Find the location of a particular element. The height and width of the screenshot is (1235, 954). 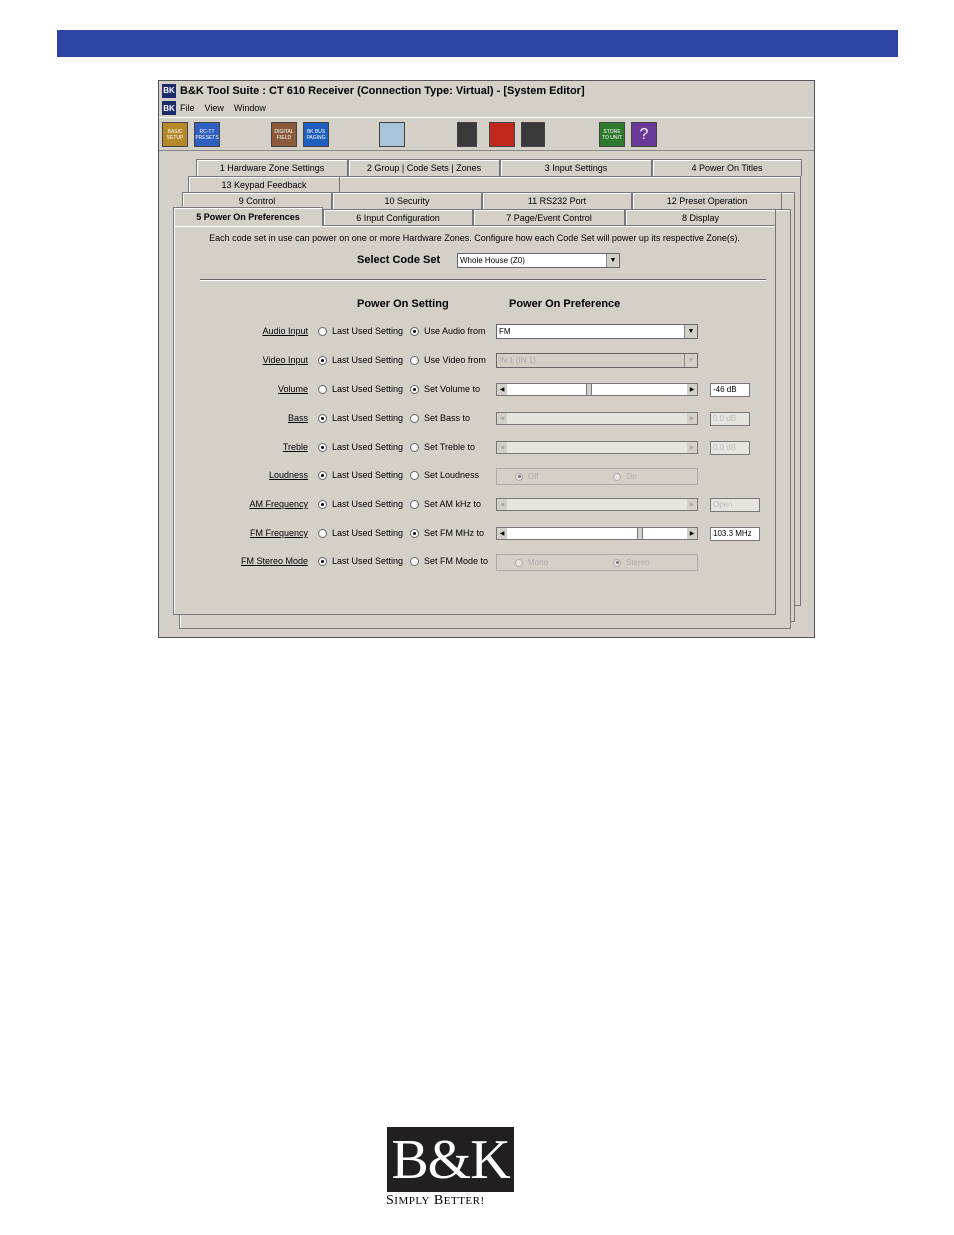

app-icon: BK is located at coordinates (169, 90).